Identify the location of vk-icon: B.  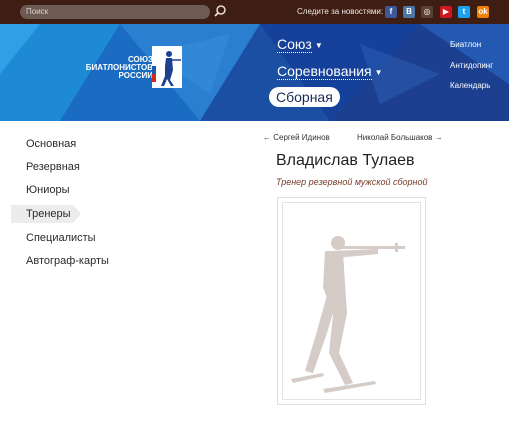
(409, 12).